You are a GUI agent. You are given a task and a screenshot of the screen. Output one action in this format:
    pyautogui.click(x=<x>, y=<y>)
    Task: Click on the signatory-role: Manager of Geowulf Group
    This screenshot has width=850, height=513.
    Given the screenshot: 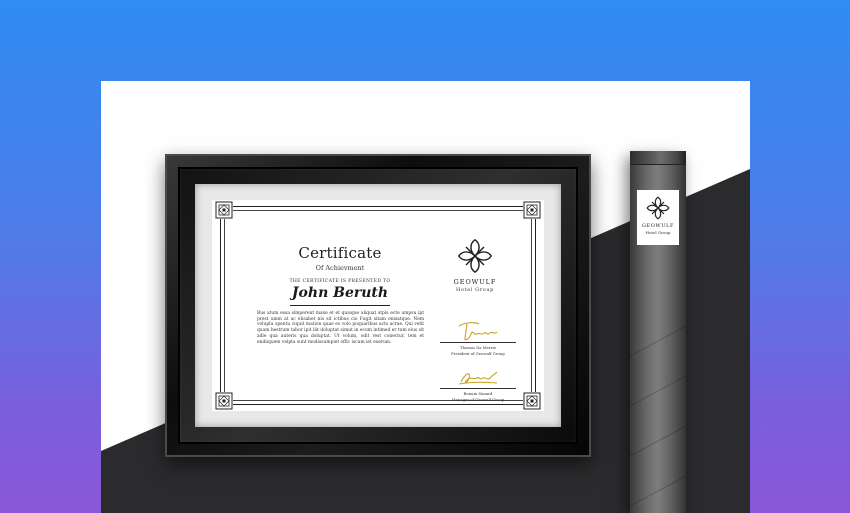 What is the action you would take?
    pyautogui.click(x=478, y=399)
    